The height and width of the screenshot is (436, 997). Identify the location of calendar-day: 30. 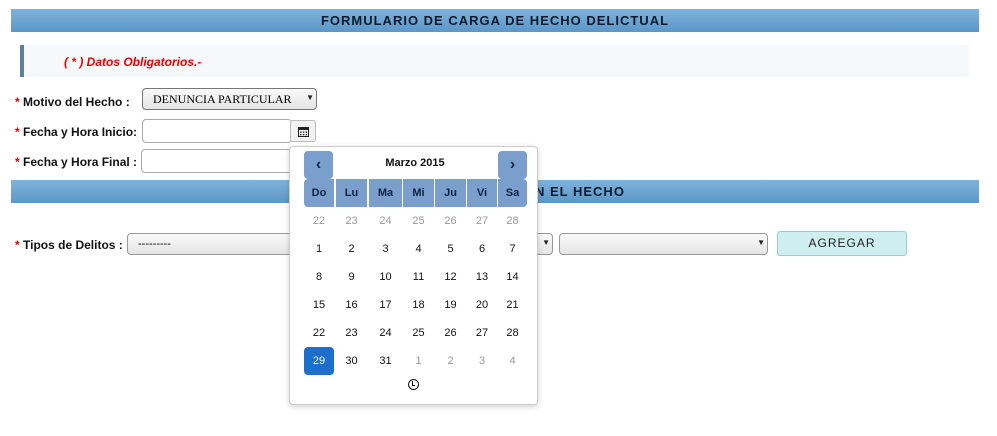
(352, 361).